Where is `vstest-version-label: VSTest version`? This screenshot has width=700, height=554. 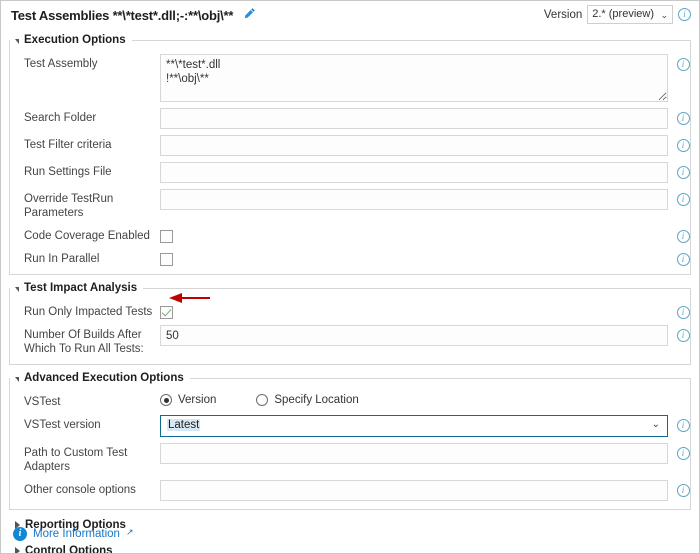
vstest-version-label: VSTest version is located at coordinates (62, 425).